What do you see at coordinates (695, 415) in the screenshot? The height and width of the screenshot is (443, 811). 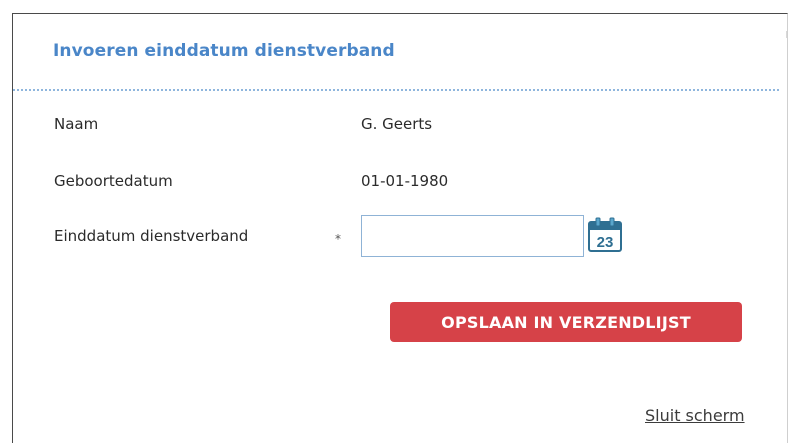 I see `close-screen-link: Sluit scherm` at bounding box center [695, 415].